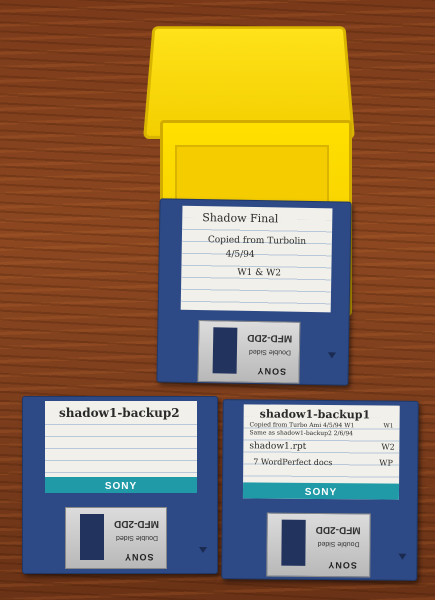 The height and width of the screenshot is (600, 435). Describe the element at coordinates (386, 463) in the screenshot. I see `label-side-note-3: WP` at that location.